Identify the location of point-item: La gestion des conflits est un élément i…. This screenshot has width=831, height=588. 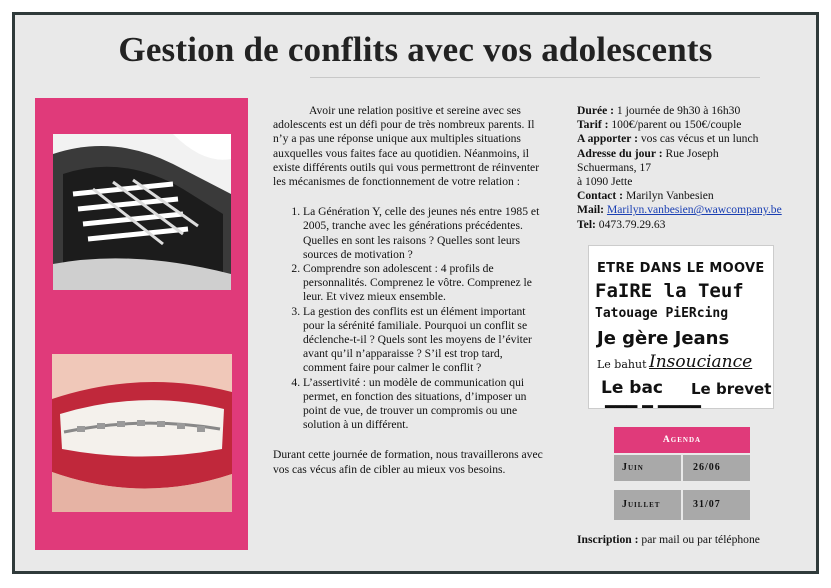
(424, 340).